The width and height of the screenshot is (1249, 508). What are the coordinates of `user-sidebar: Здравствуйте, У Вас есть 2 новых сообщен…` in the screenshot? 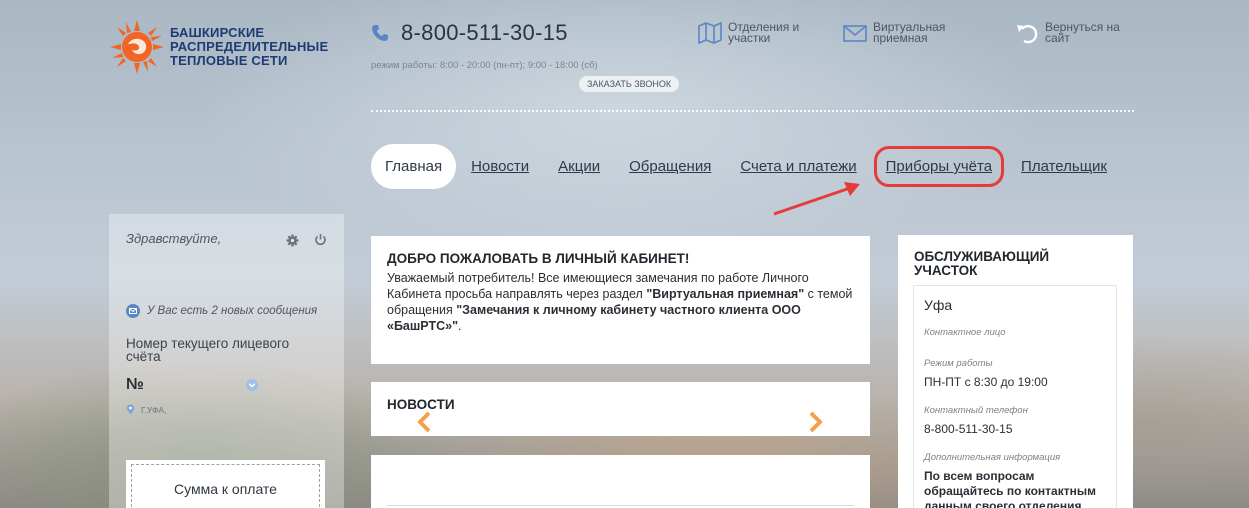 It's located at (226, 361).